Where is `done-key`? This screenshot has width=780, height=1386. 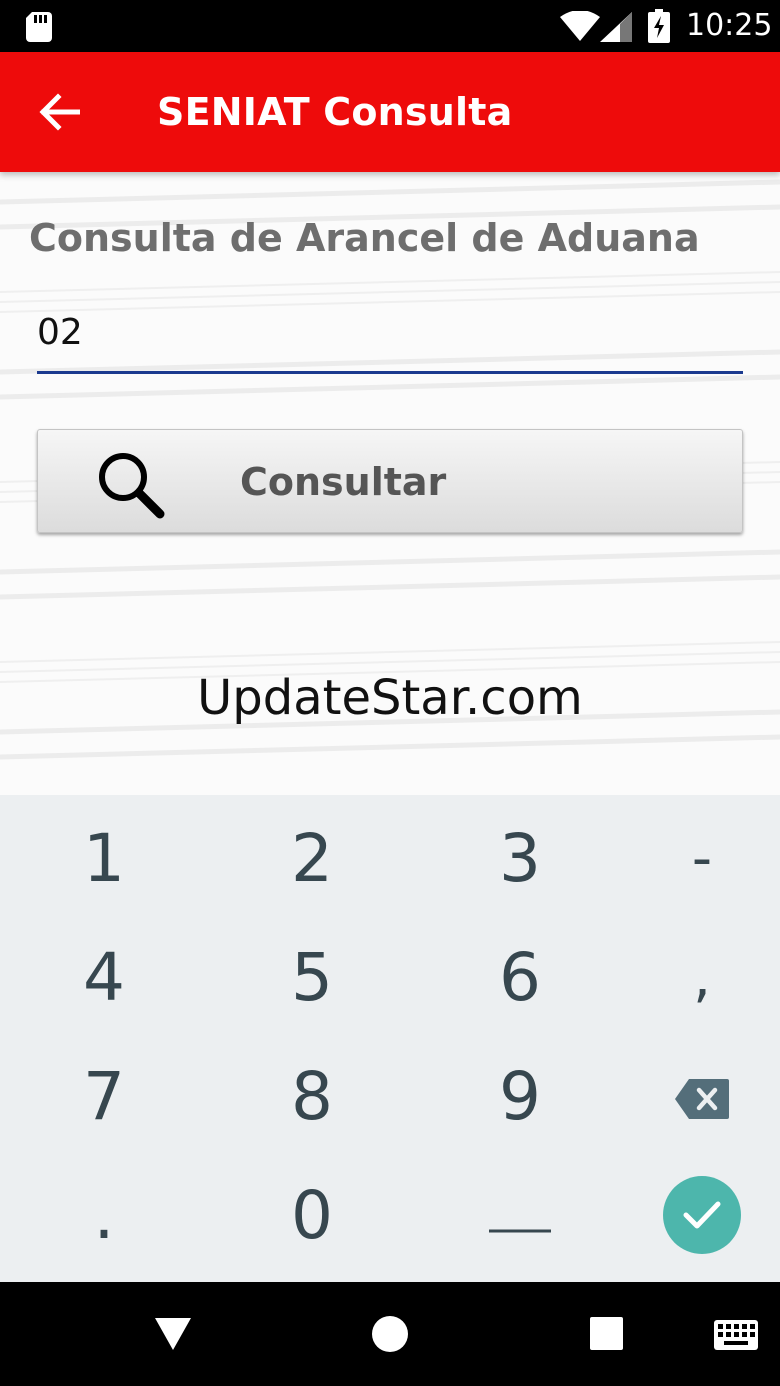 done-key is located at coordinates (696, 1215).